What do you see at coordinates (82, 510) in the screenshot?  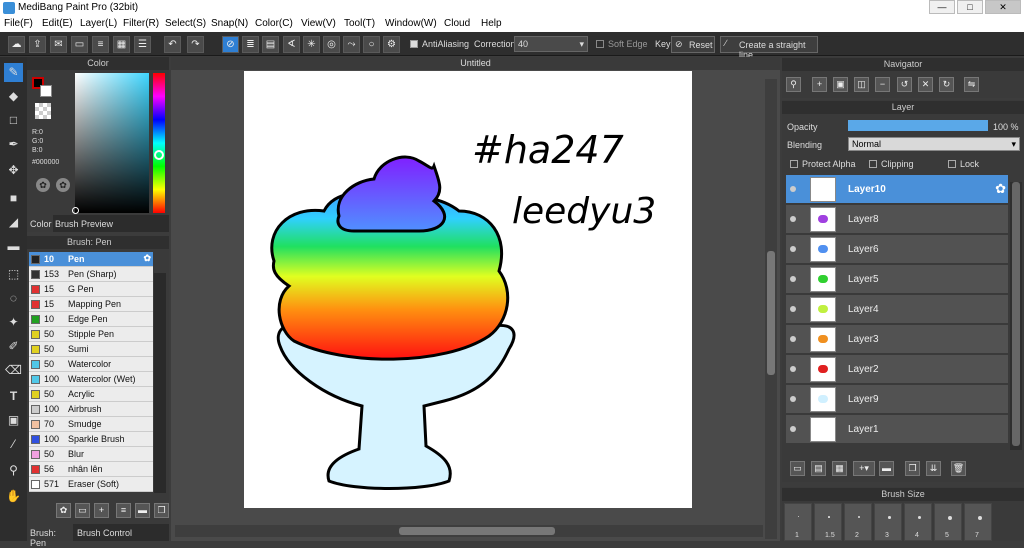 I see `brush-new-icon: ▭` at bounding box center [82, 510].